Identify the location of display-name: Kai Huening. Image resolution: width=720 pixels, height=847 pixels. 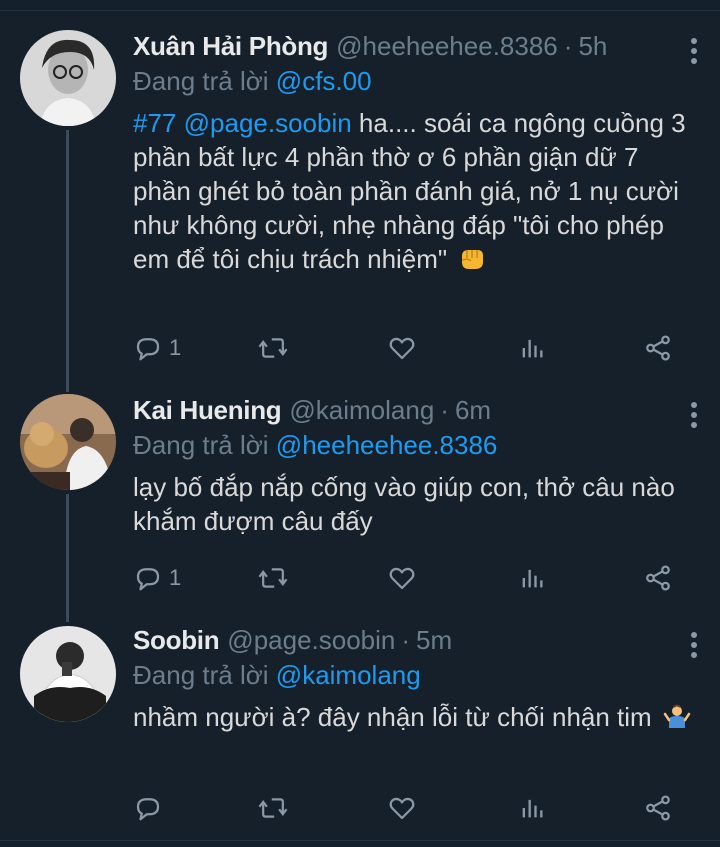
(207, 410).